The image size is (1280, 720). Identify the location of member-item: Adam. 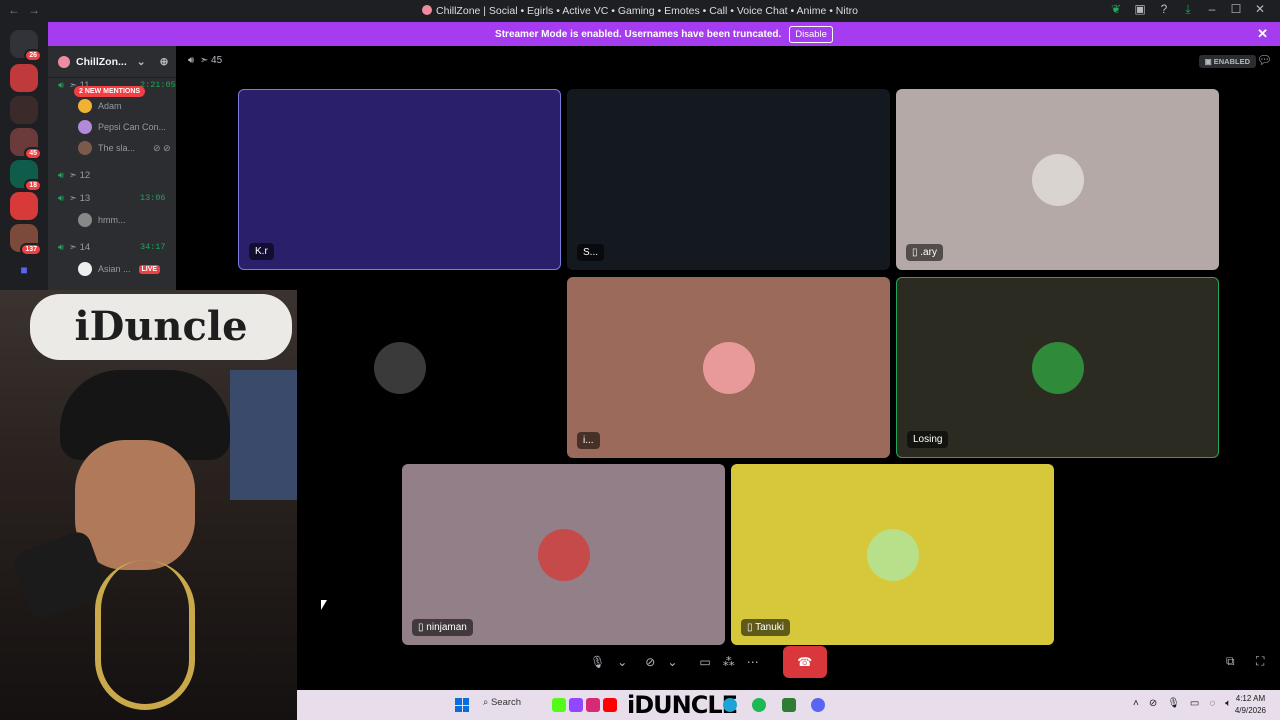
(100, 106).